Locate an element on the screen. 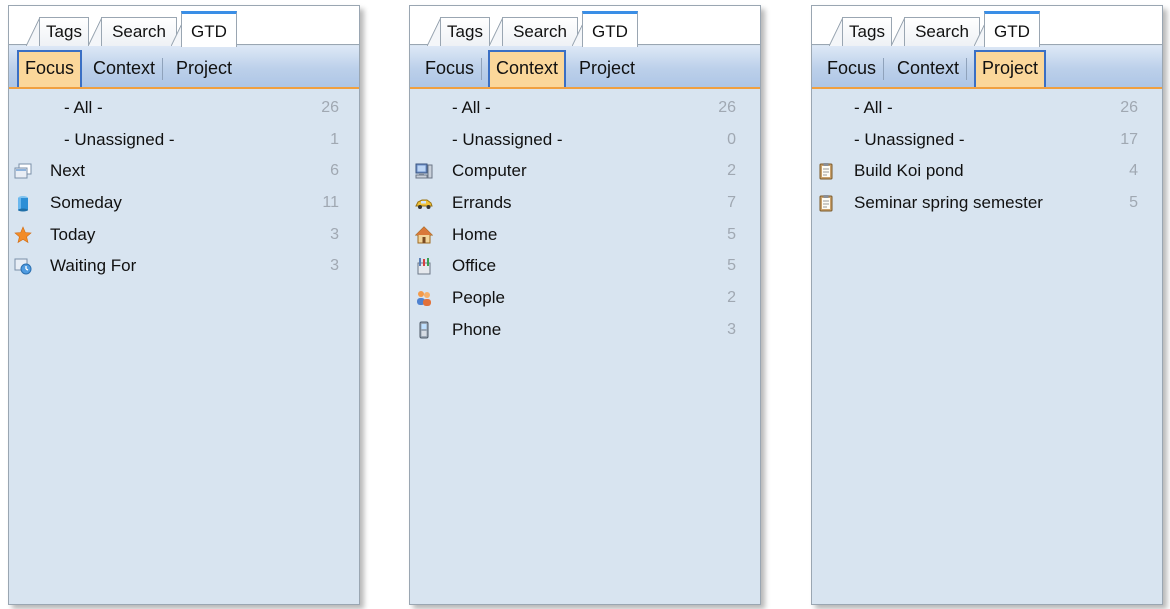  list-item: Home 5 is located at coordinates (585, 235).